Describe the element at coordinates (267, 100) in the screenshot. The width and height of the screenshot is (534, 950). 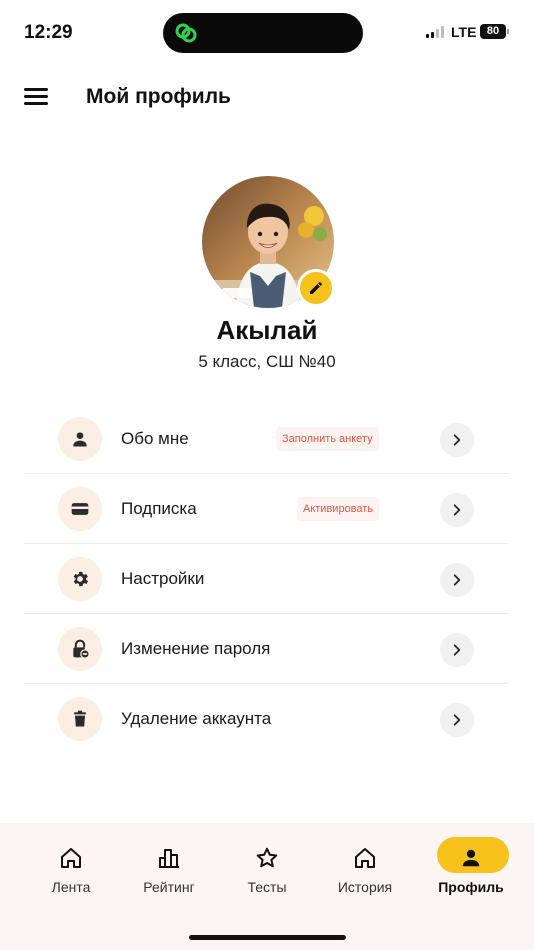
I see `header: Мой профиль` at that location.